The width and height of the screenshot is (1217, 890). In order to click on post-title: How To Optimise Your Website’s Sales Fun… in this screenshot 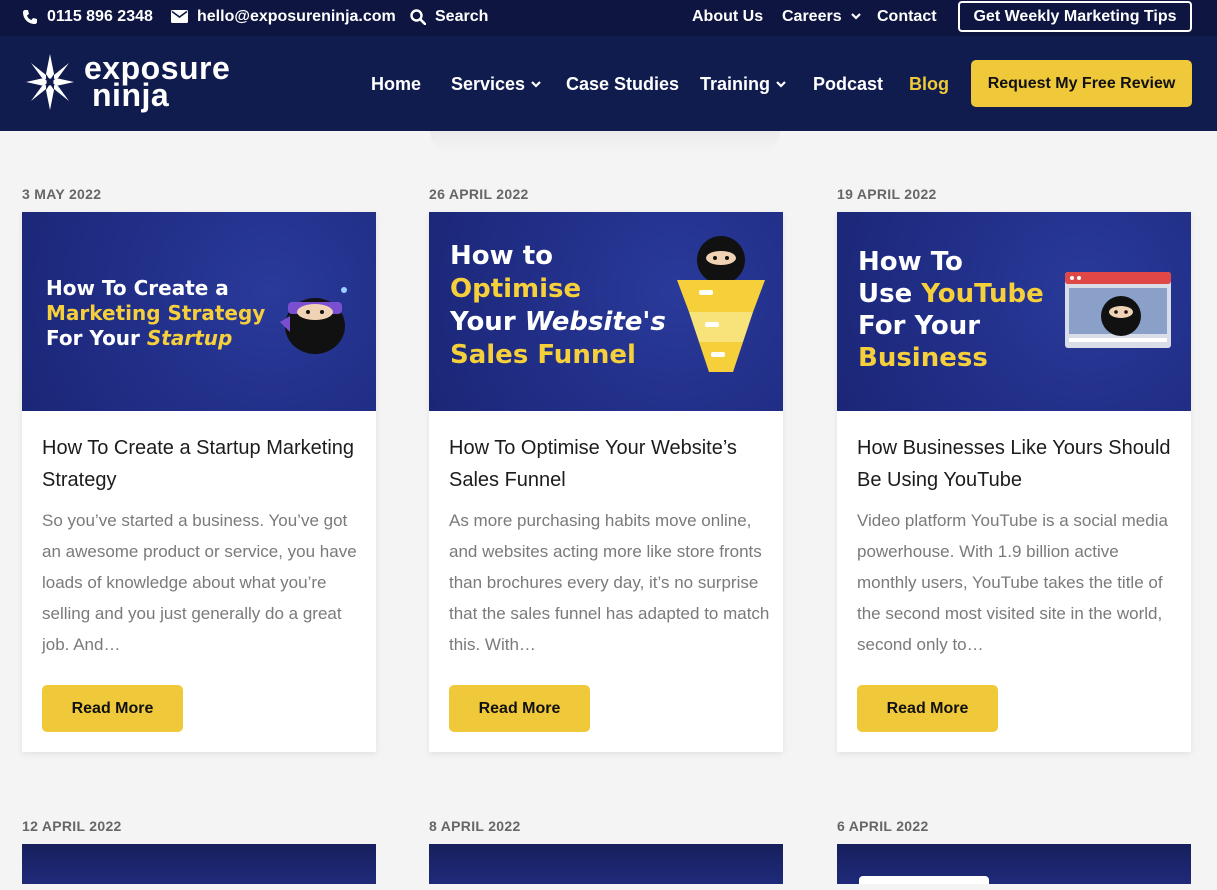, I will do `click(609, 464)`.